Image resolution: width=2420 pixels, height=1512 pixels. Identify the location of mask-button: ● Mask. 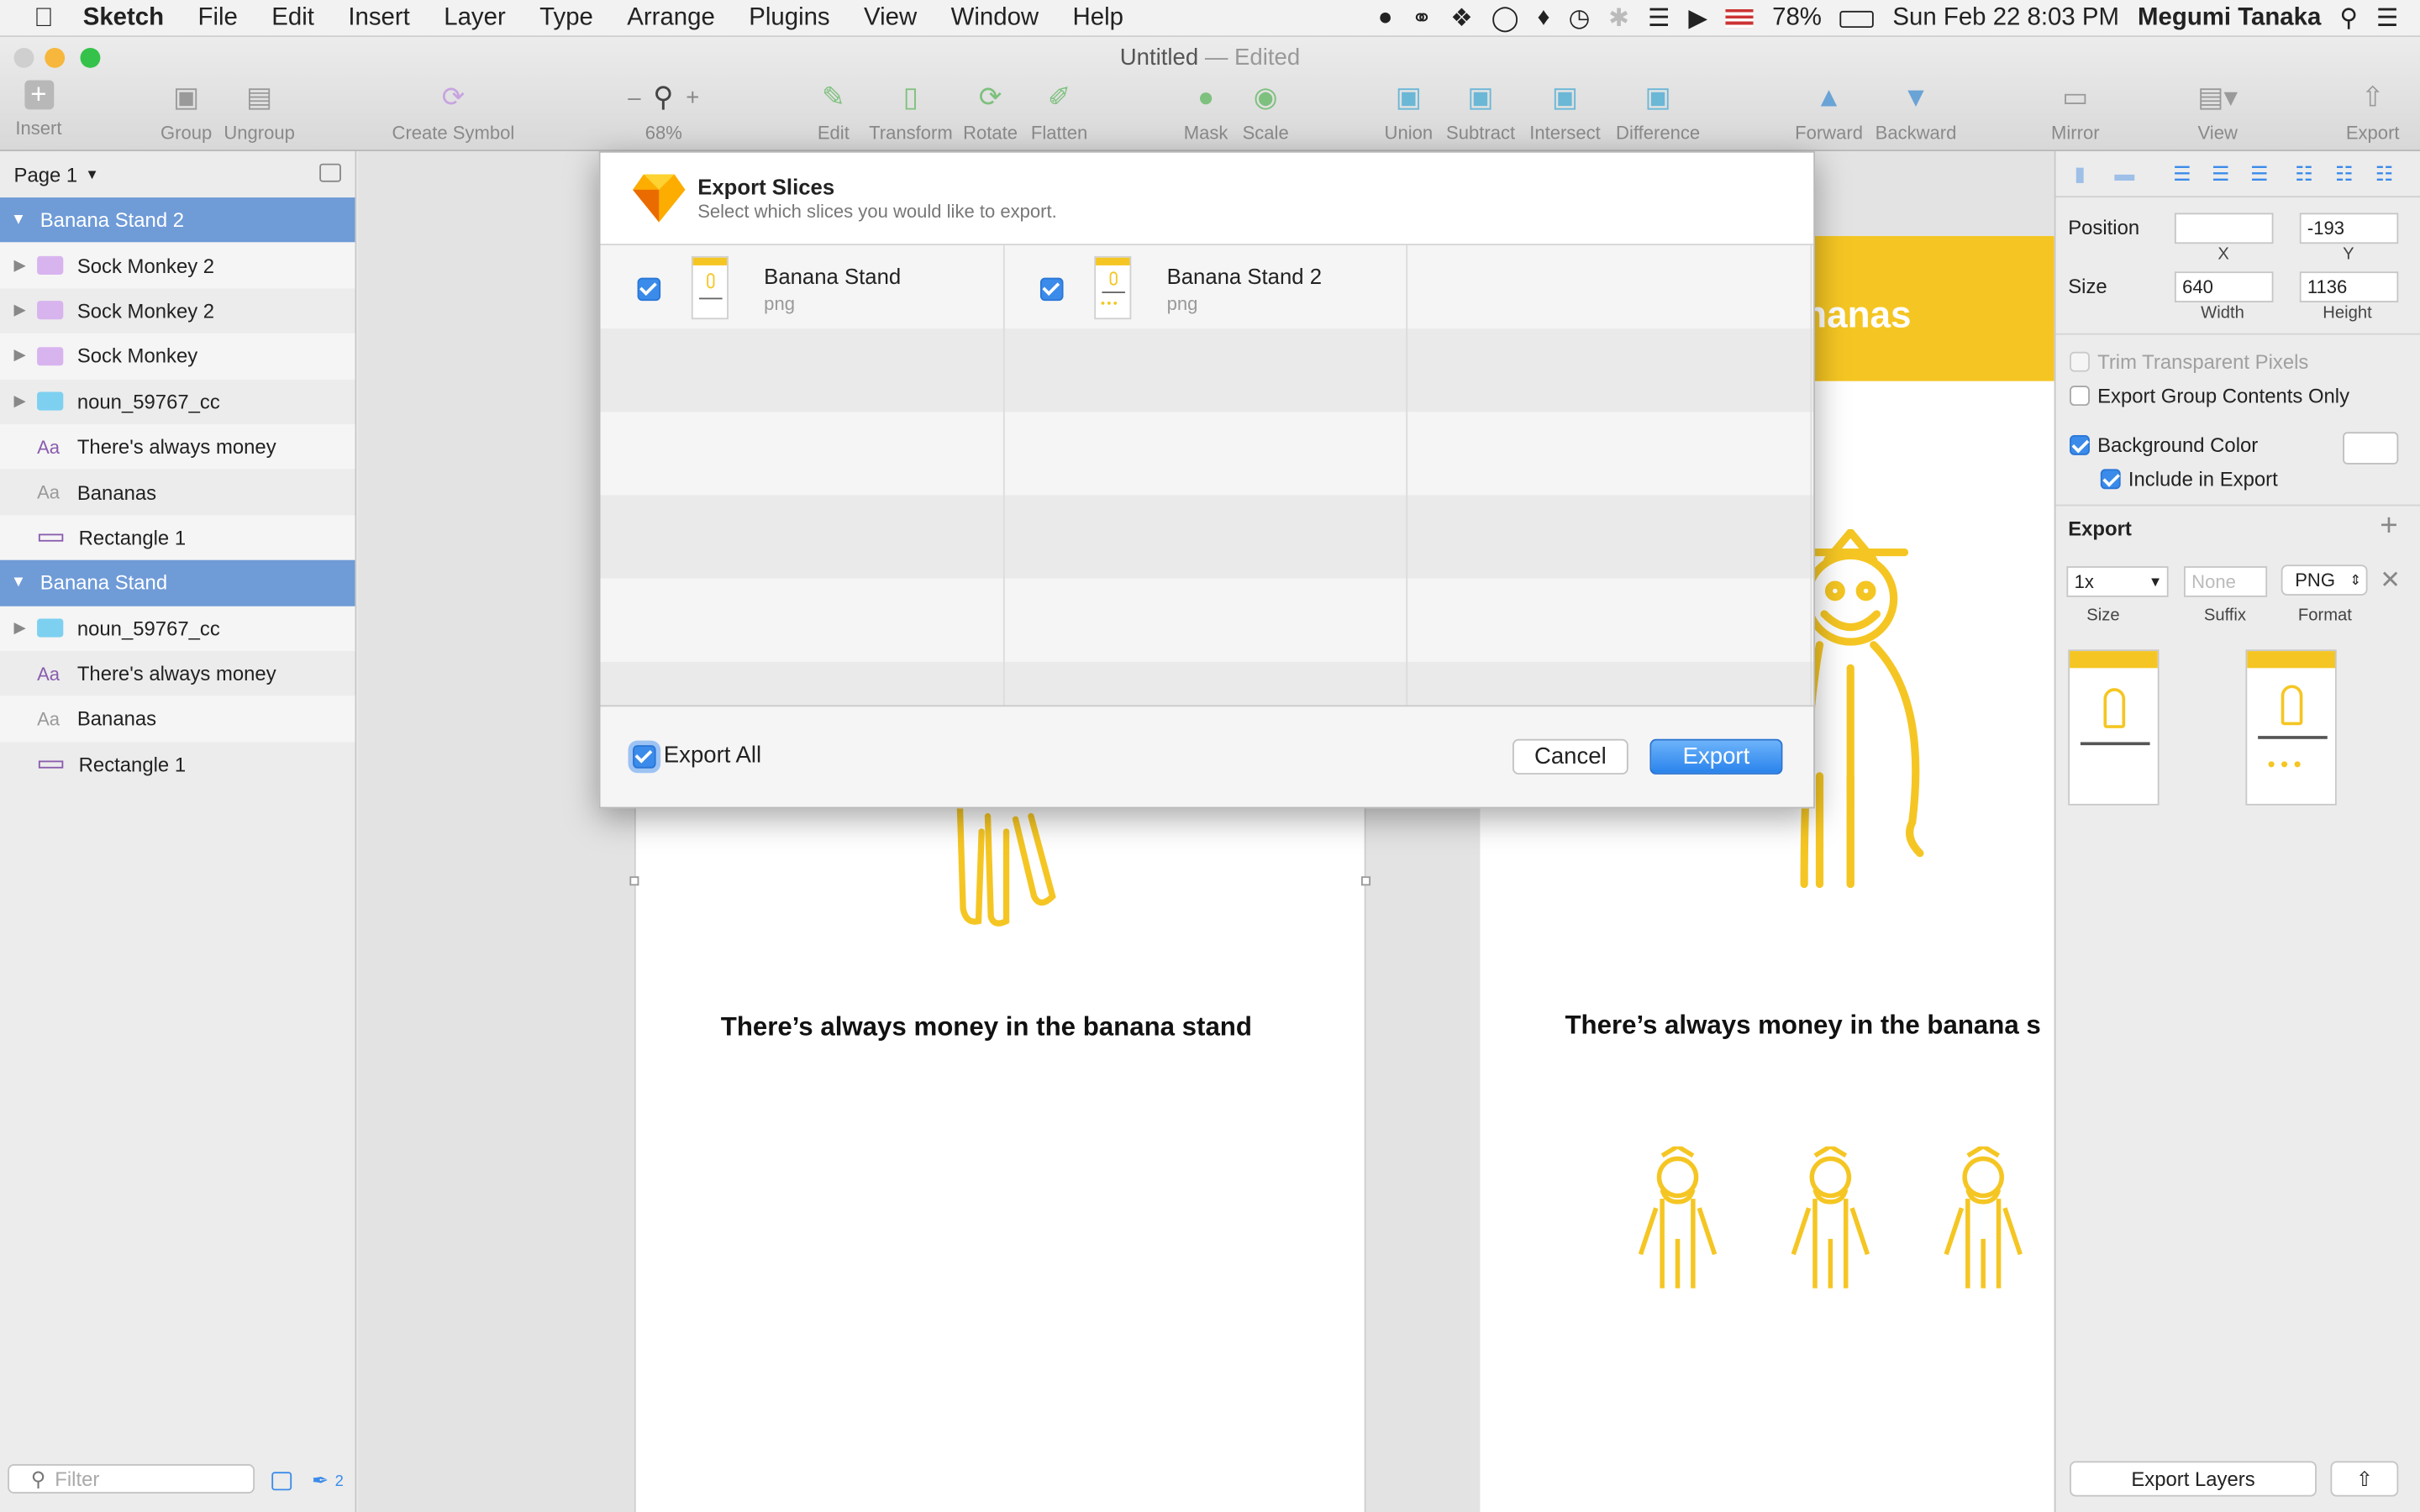
(1206, 112).